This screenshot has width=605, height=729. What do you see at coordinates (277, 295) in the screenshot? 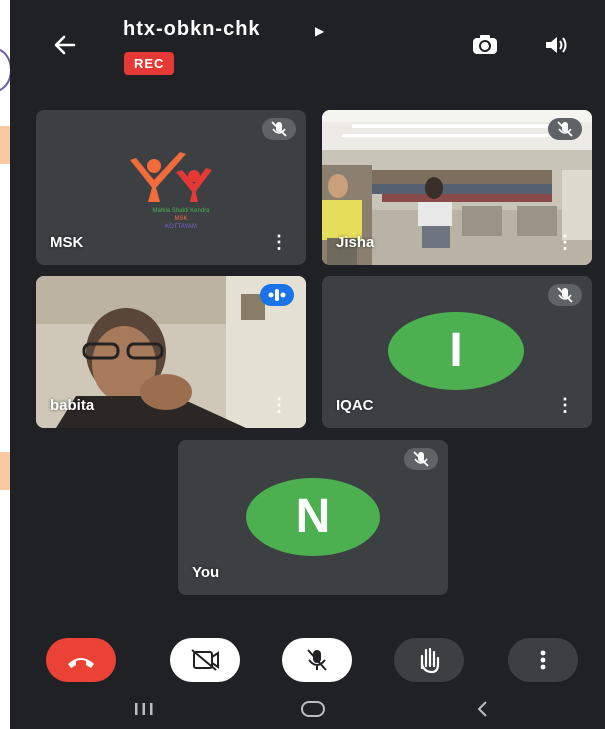
I see `speaking-indicator-icon` at bounding box center [277, 295].